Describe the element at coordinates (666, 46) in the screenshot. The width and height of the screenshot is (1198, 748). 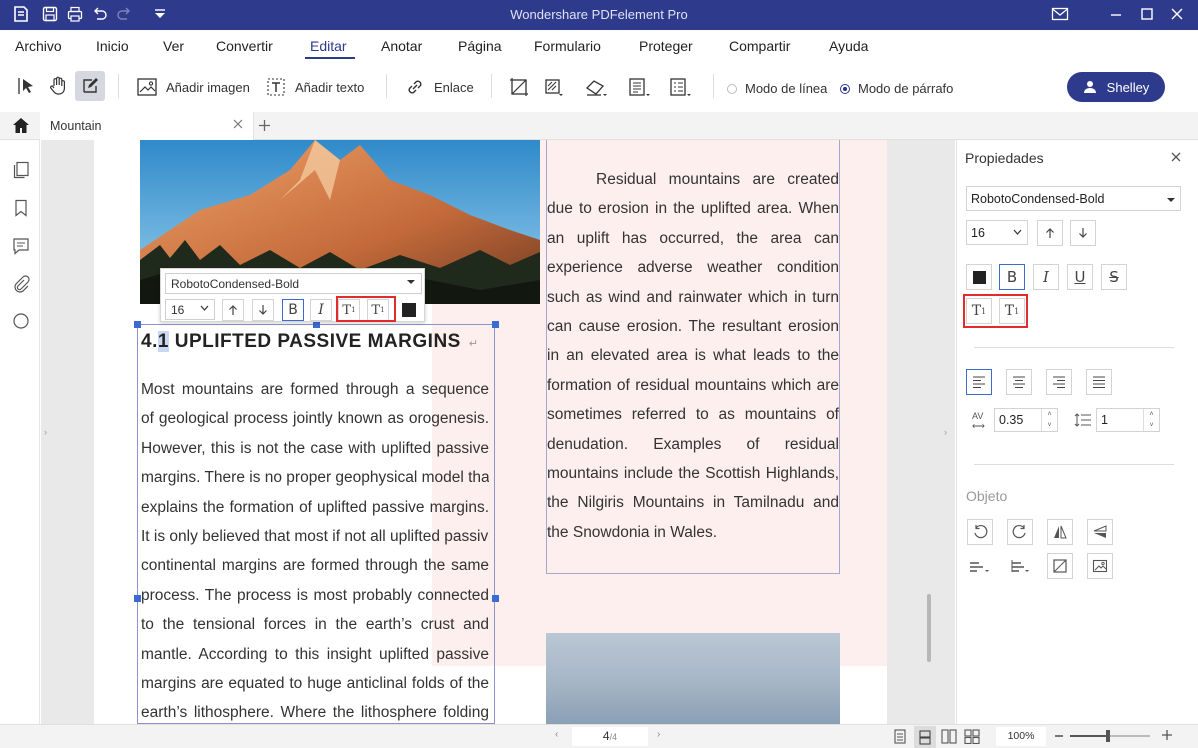
I see `menu-proteger: Proteger` at that location.